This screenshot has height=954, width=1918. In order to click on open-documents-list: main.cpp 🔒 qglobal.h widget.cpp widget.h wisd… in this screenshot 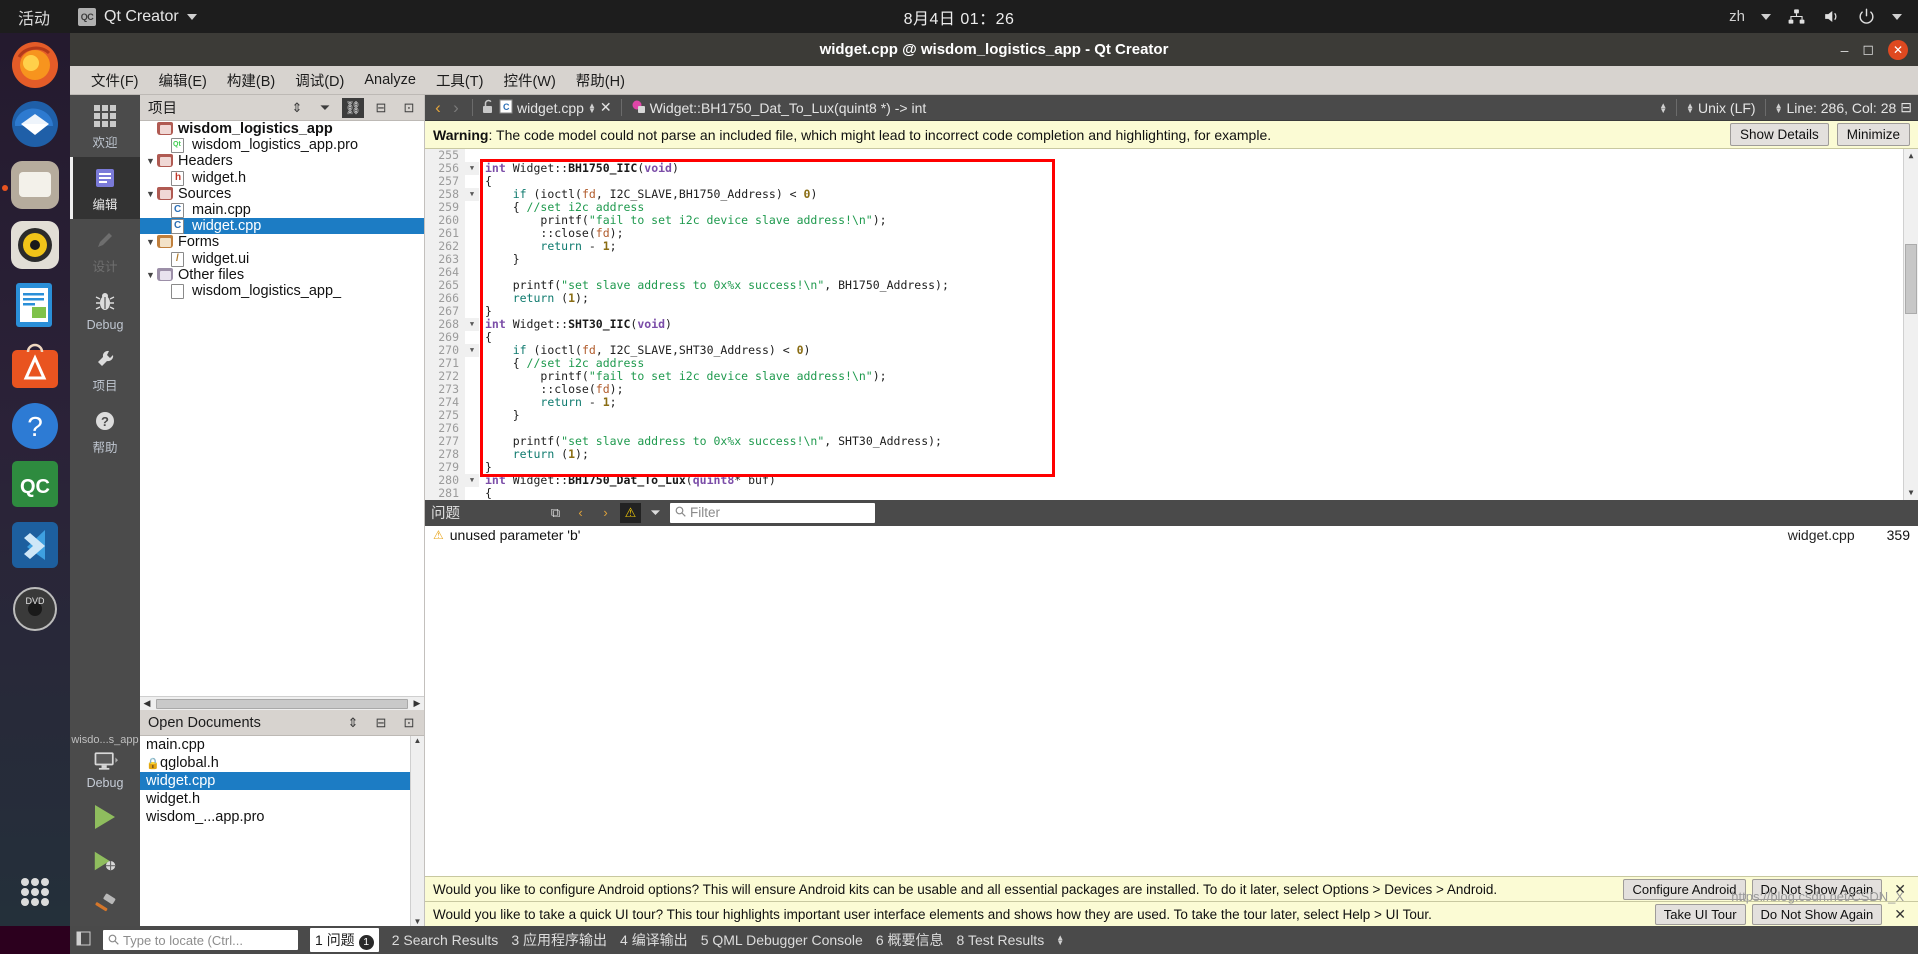, I will do `click(282, 831)`.